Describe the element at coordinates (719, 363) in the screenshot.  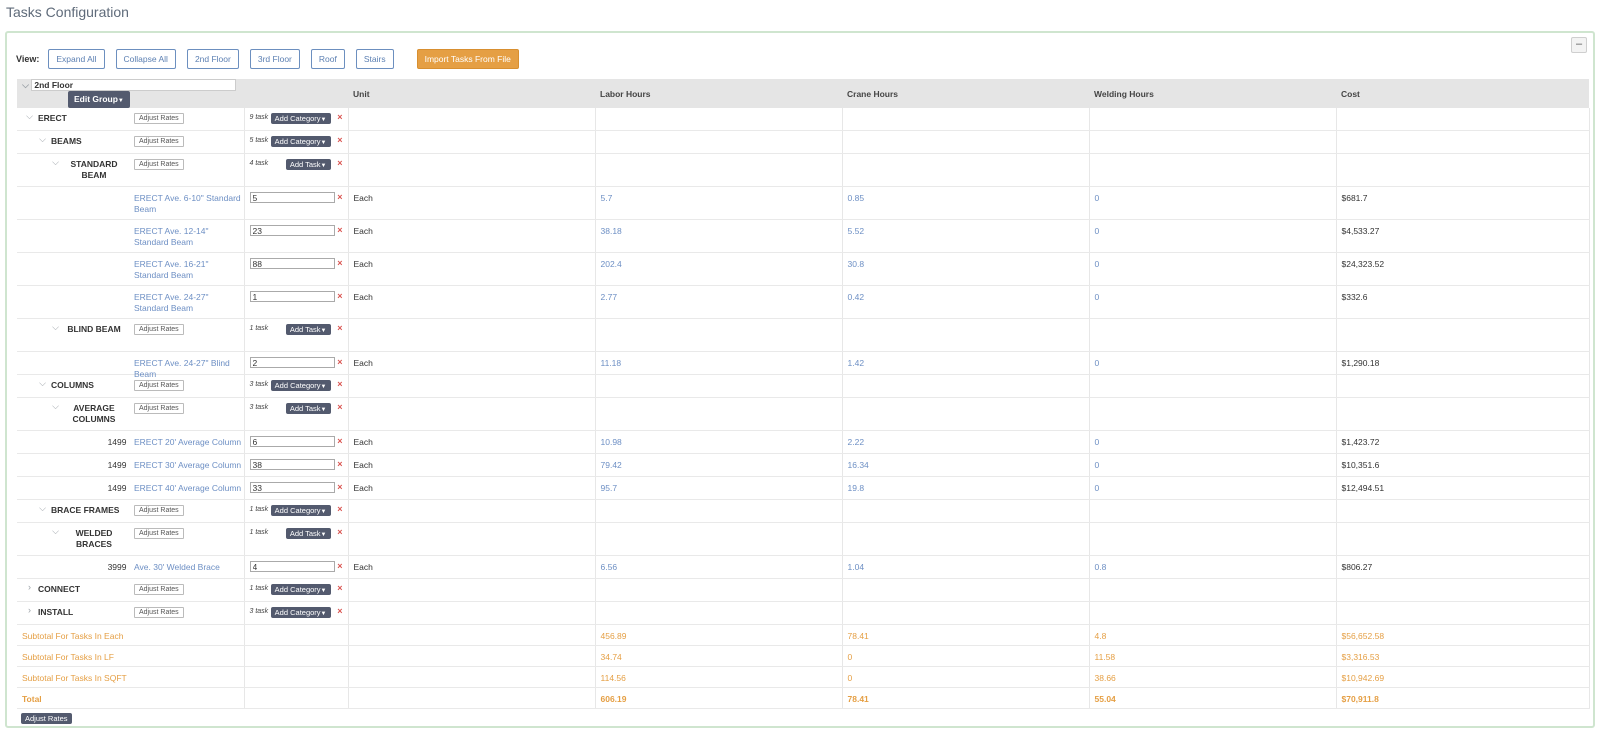
I see `task-labor-hours: 11.18` at that location.